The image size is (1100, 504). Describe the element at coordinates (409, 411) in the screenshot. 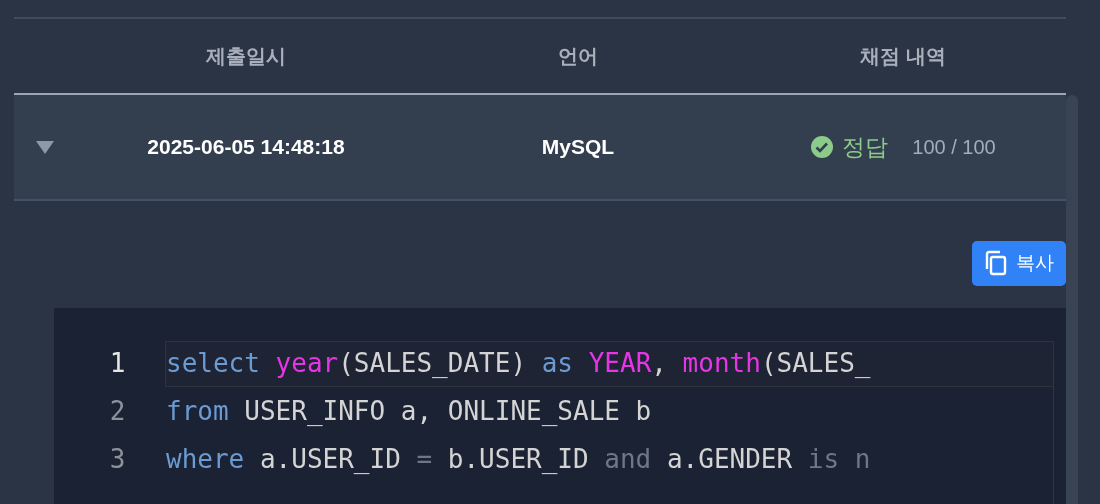

I see `code-line: from USER_INFO a, ONLINE_SALE b` at that location.